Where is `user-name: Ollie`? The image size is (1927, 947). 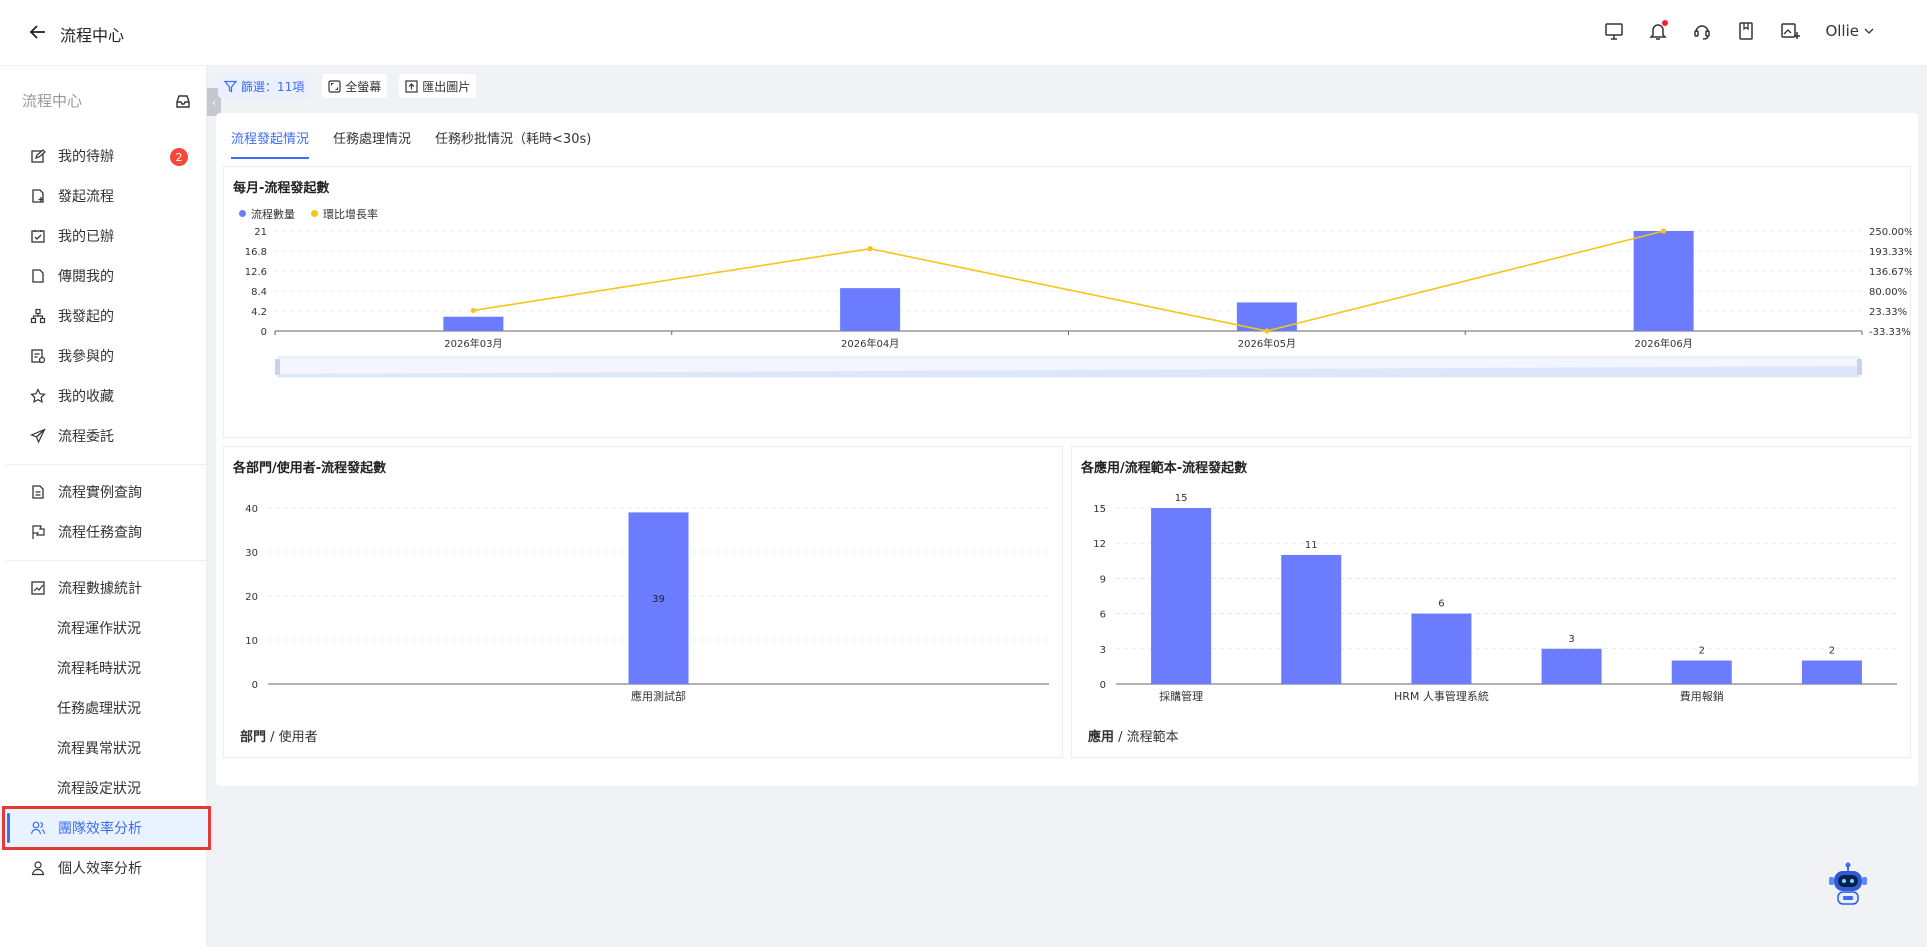
user-name: Ollie is located at coordinates (1842, 31).